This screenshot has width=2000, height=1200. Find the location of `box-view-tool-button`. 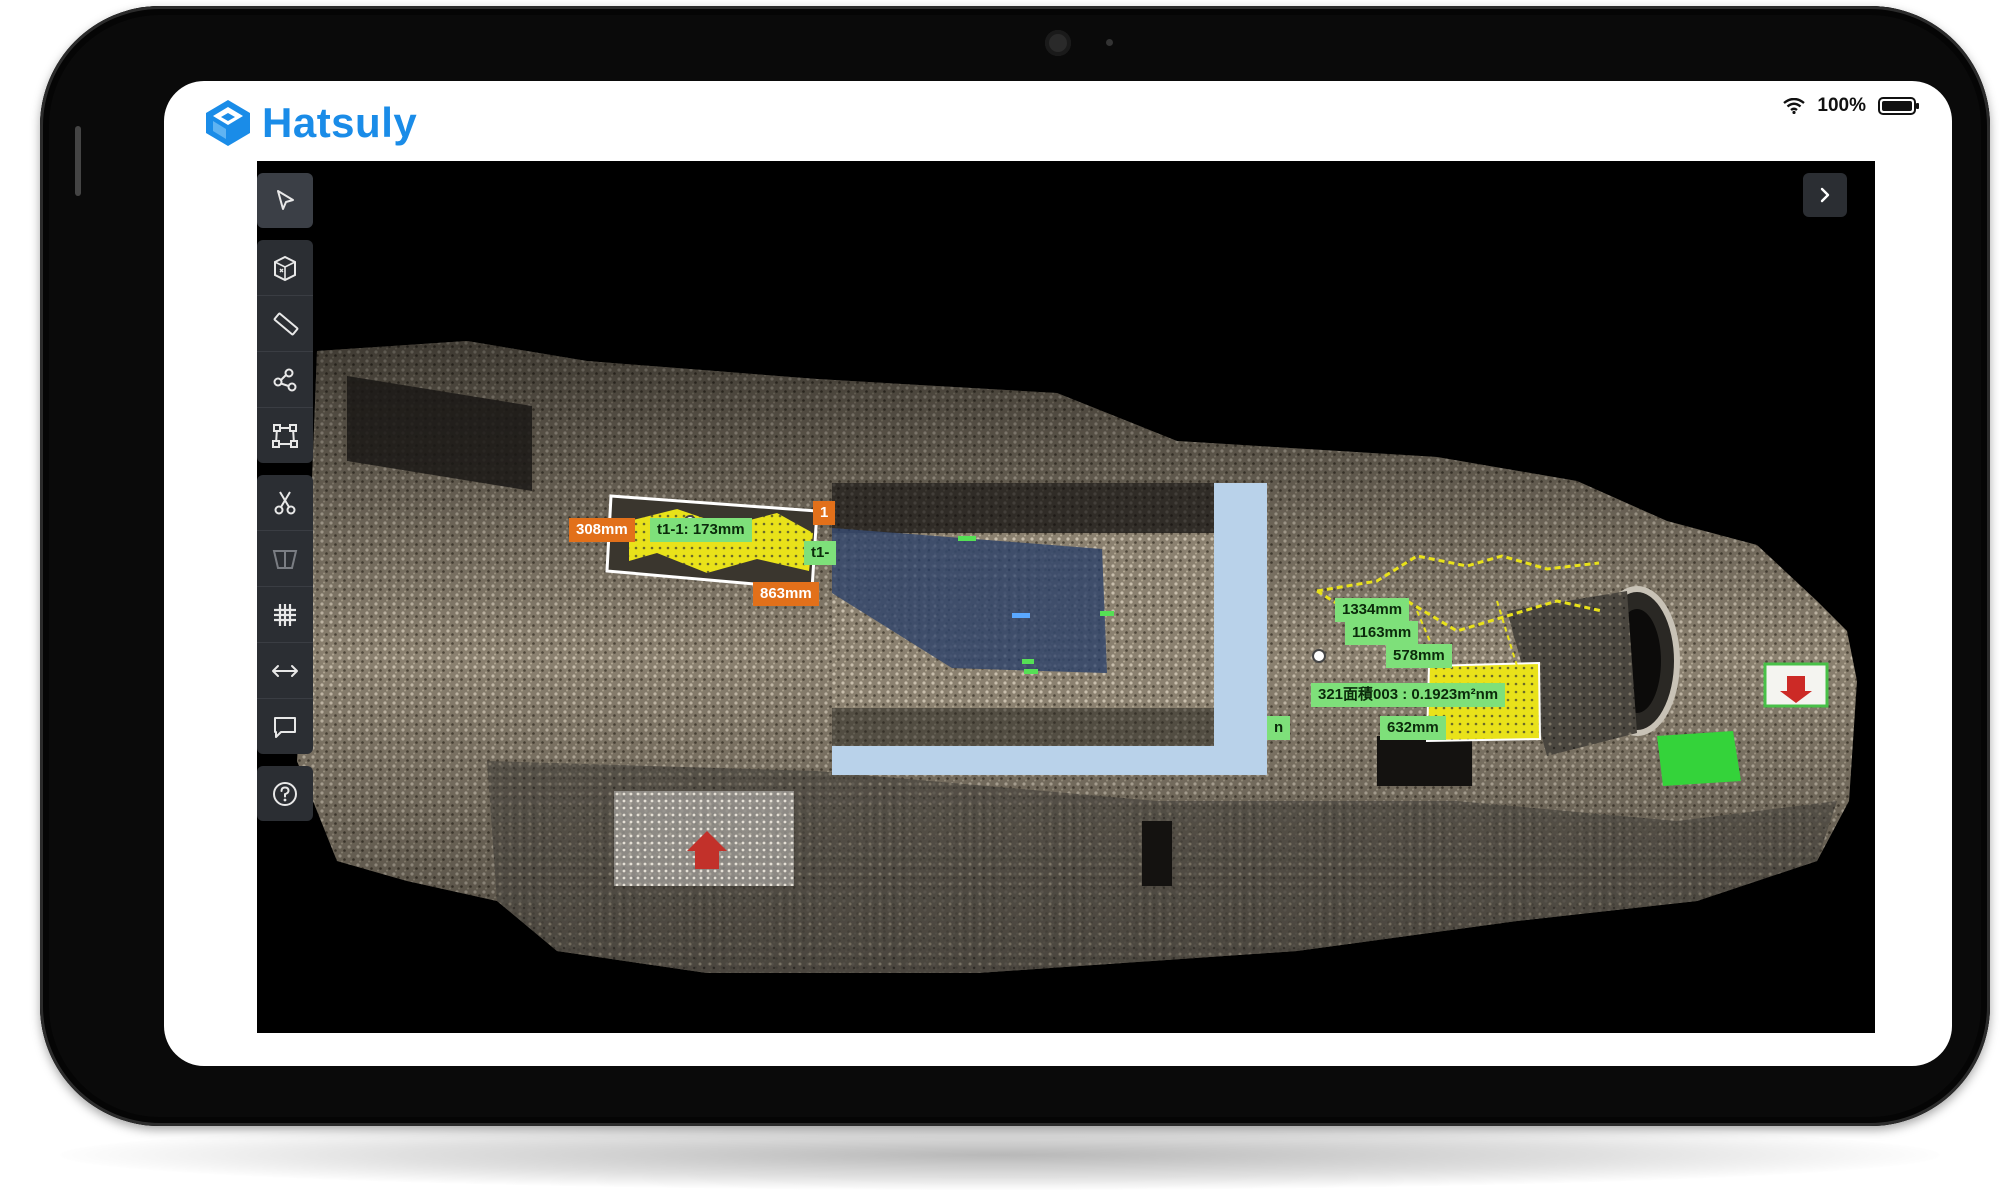

box-view-tool-button is located at coordinates (285, 268).